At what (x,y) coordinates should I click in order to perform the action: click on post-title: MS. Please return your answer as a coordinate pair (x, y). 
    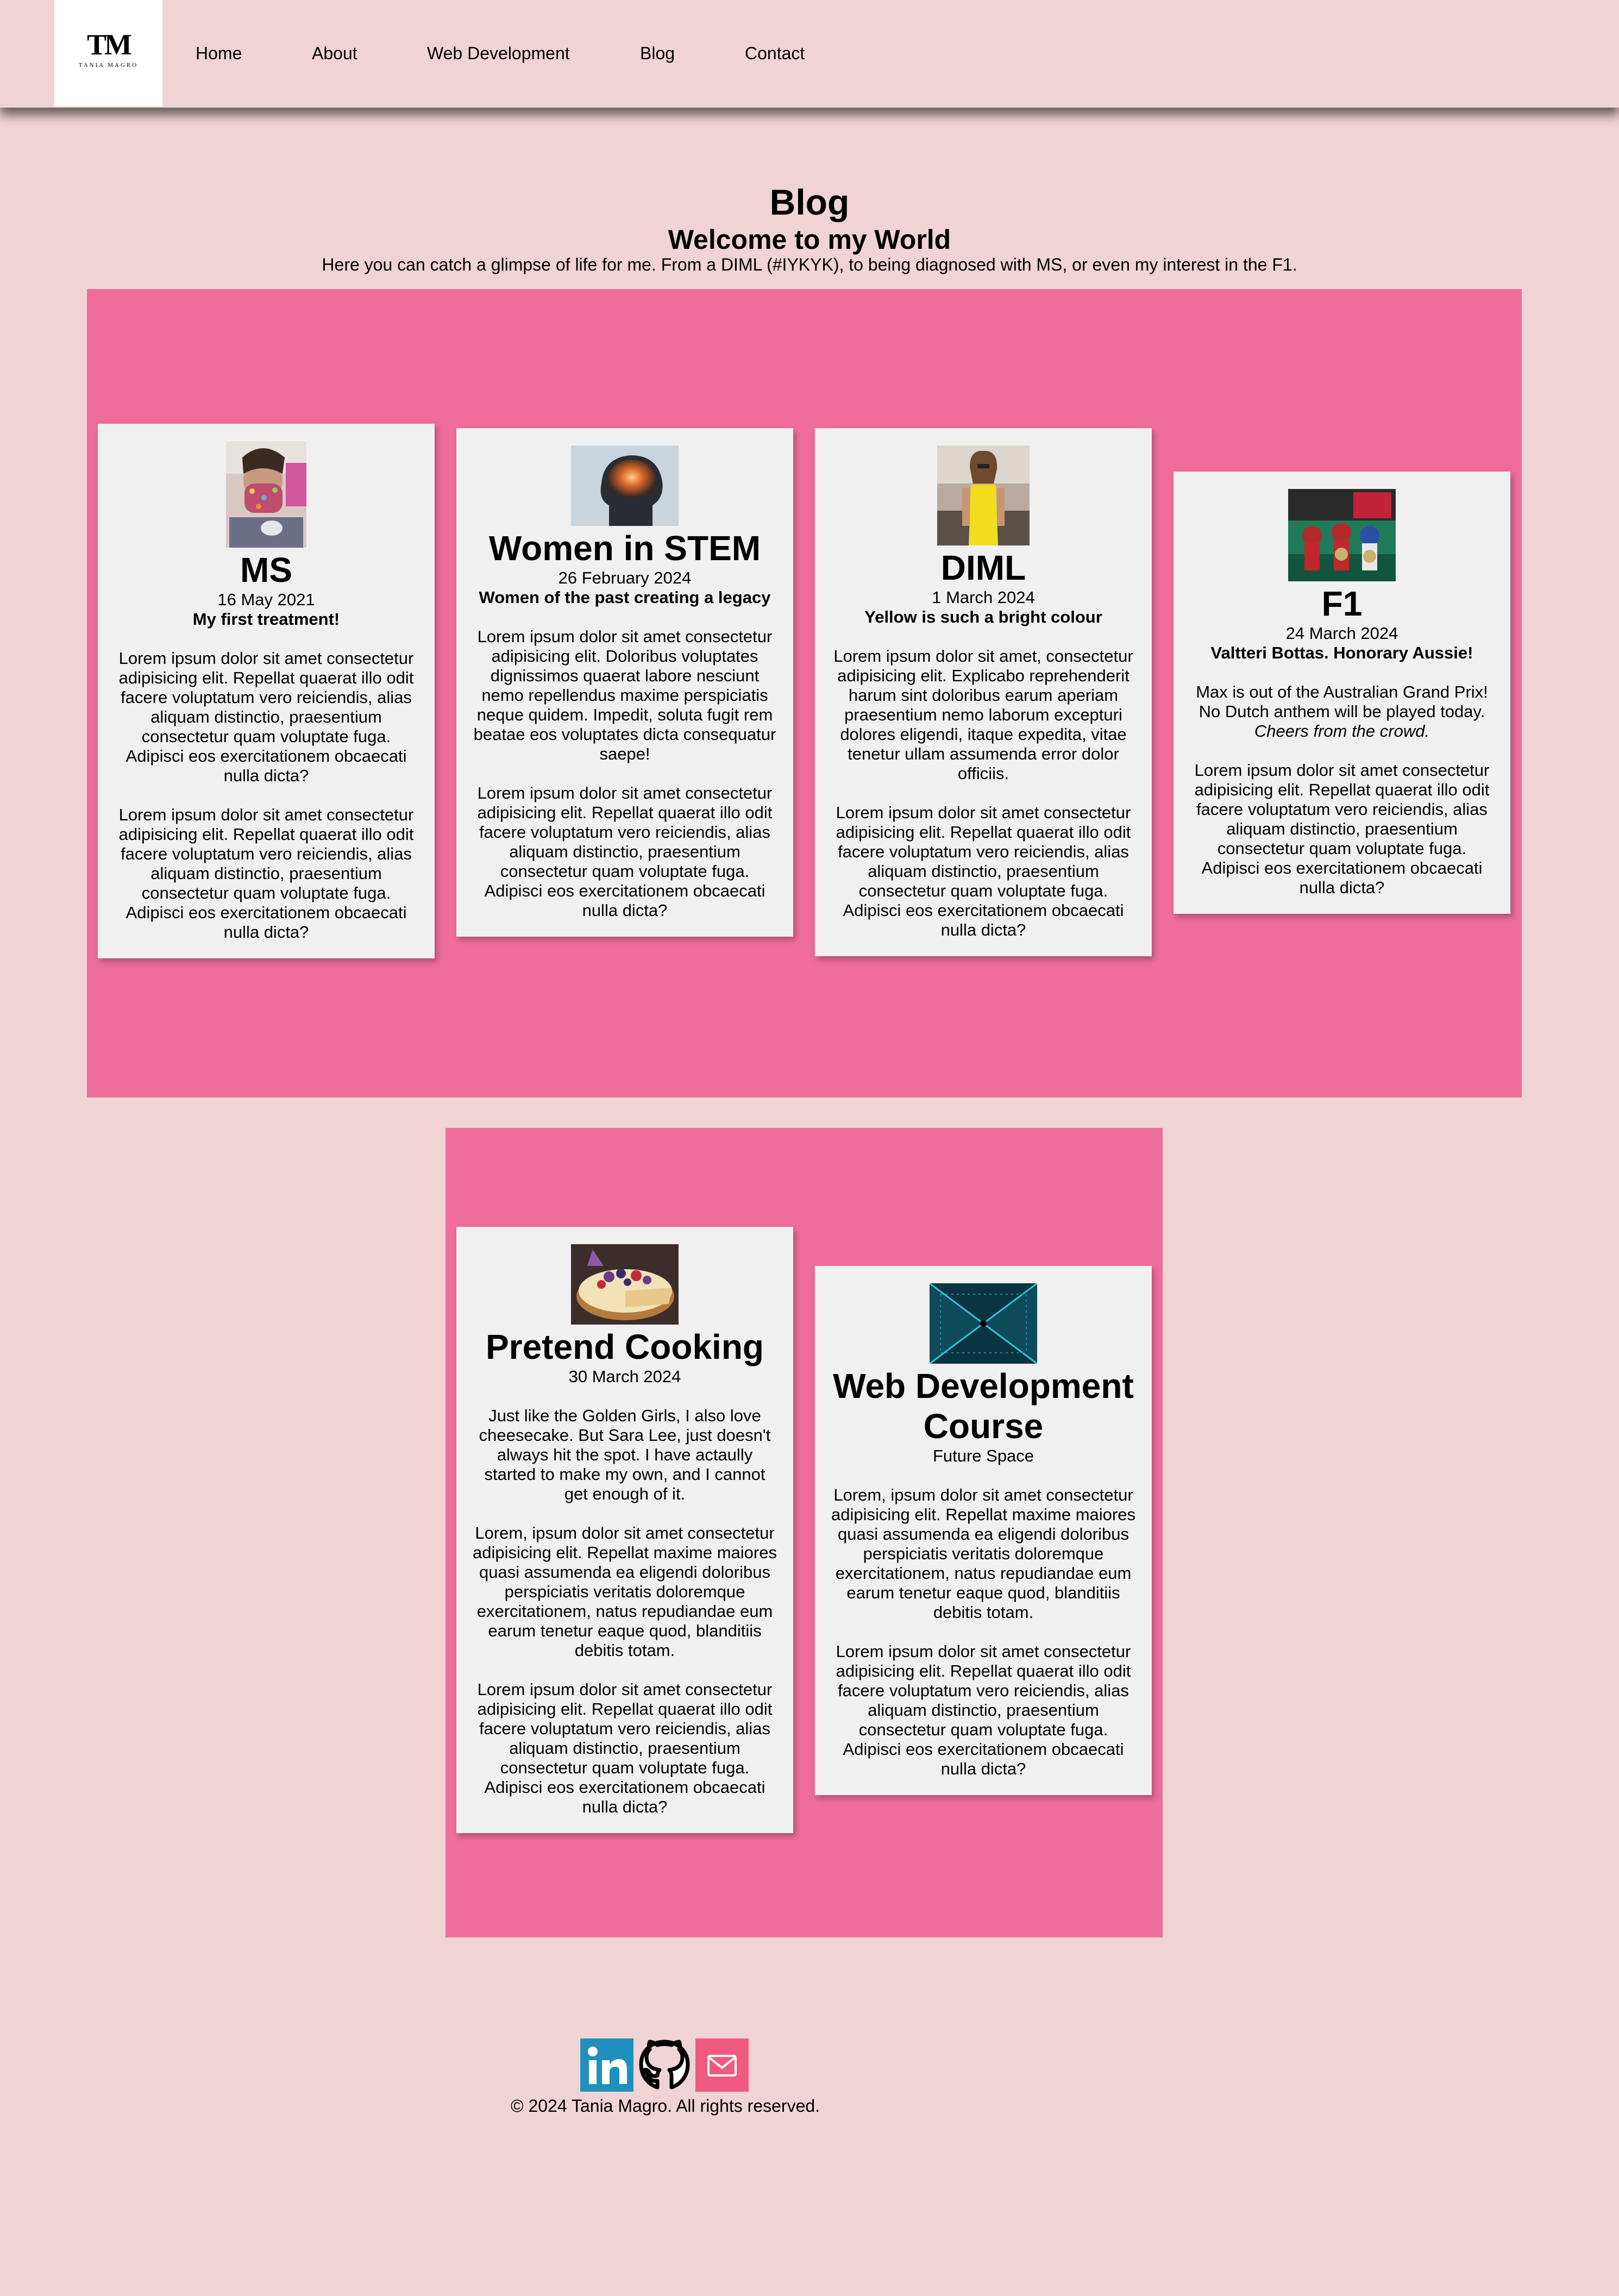
    Looking at the image, I should click on (266, 569).